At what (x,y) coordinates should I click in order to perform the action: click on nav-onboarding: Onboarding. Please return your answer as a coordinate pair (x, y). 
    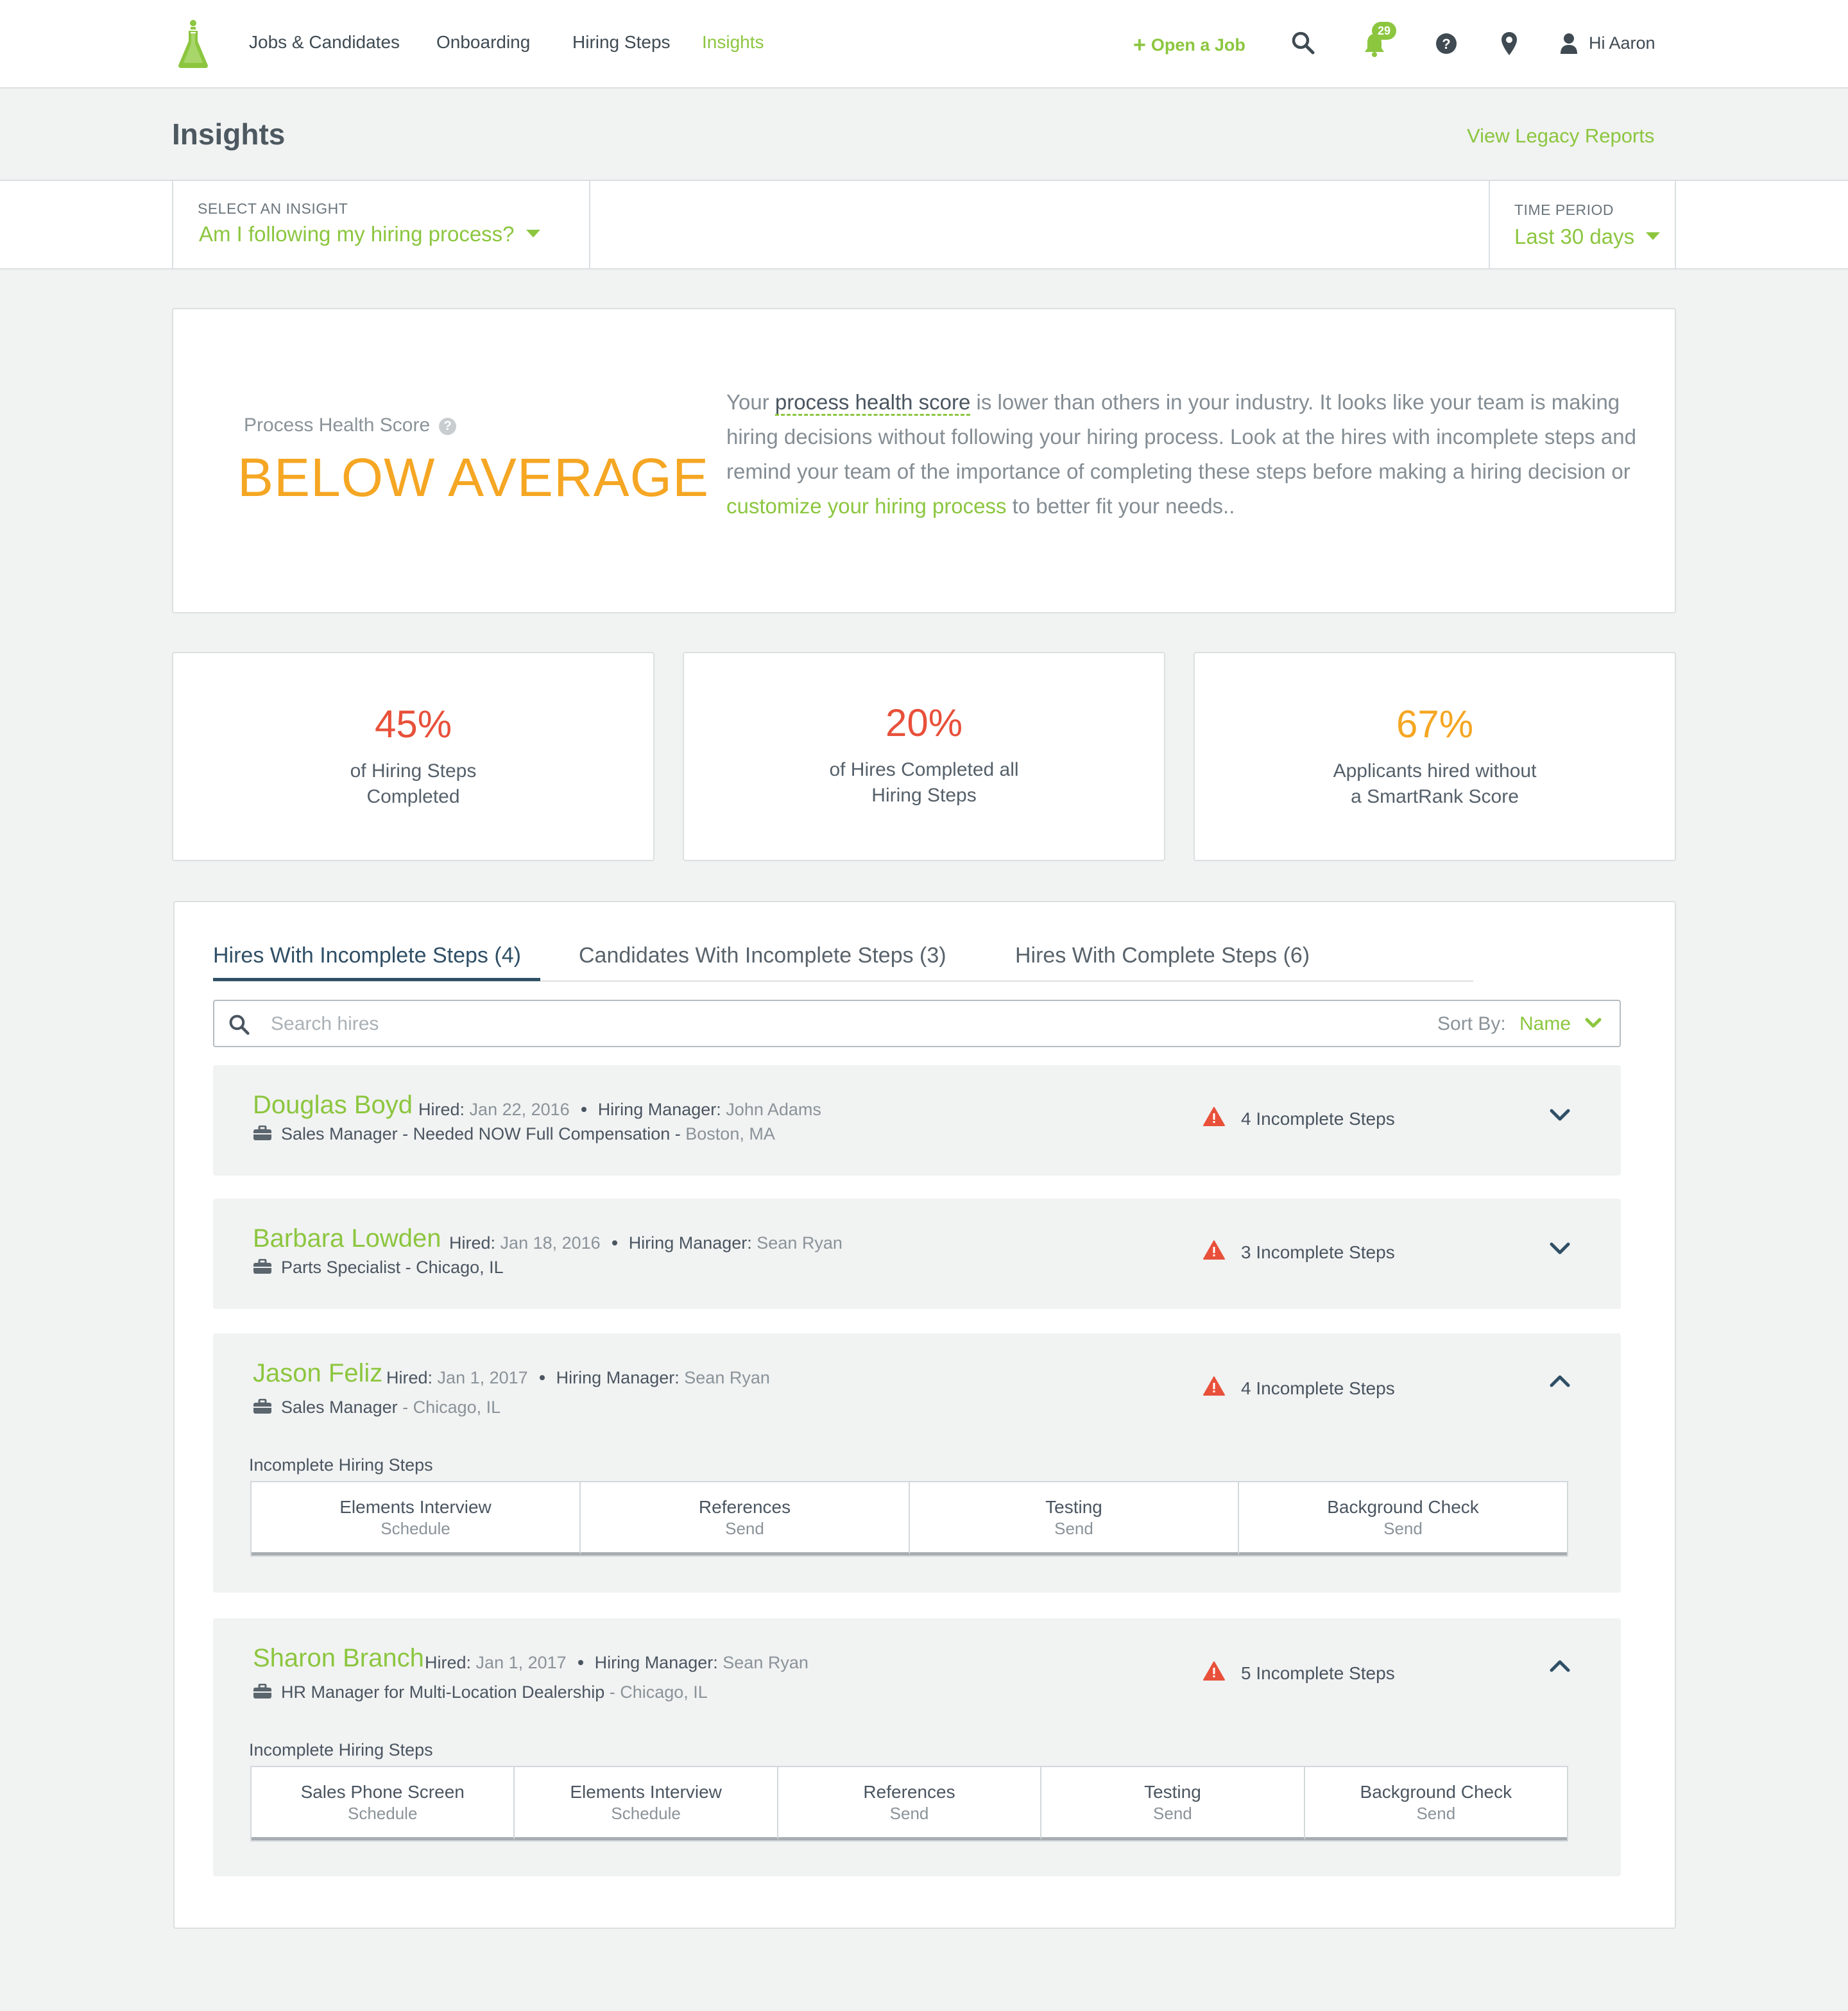
    Looking at the image, I should click on (483, 42).